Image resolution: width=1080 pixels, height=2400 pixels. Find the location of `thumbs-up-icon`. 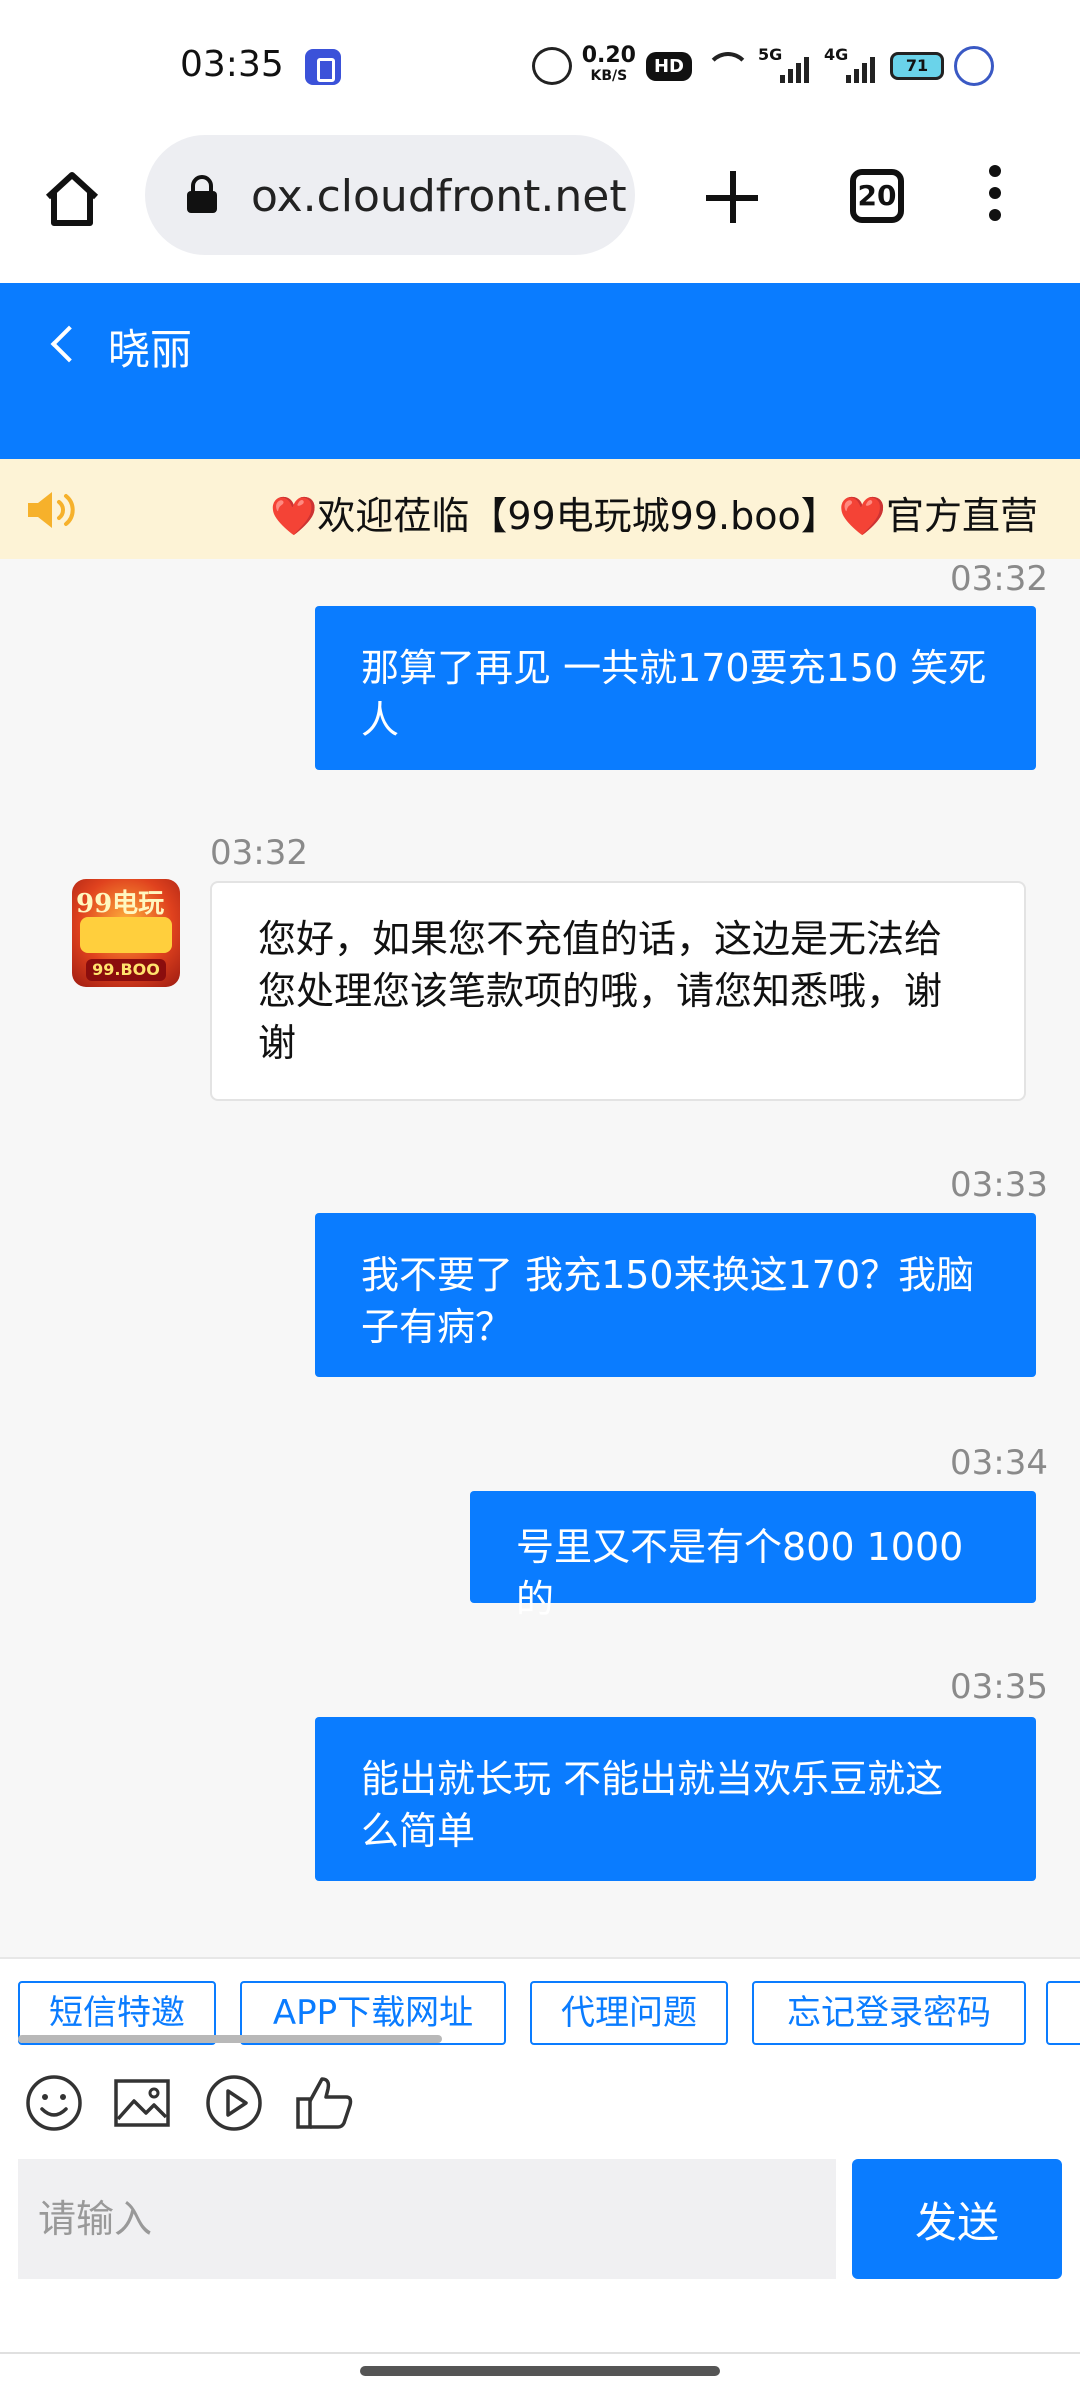

thumbs-up-icon is located at coordinates (324, 2103).